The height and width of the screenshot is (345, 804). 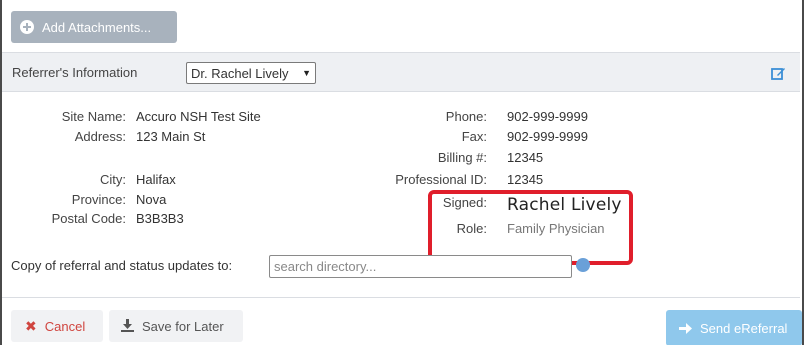 What do you see at coordinates (93, 116) in the screenshot?
I see `site-name-label: Site Name:` at bounding box center [93, 116].